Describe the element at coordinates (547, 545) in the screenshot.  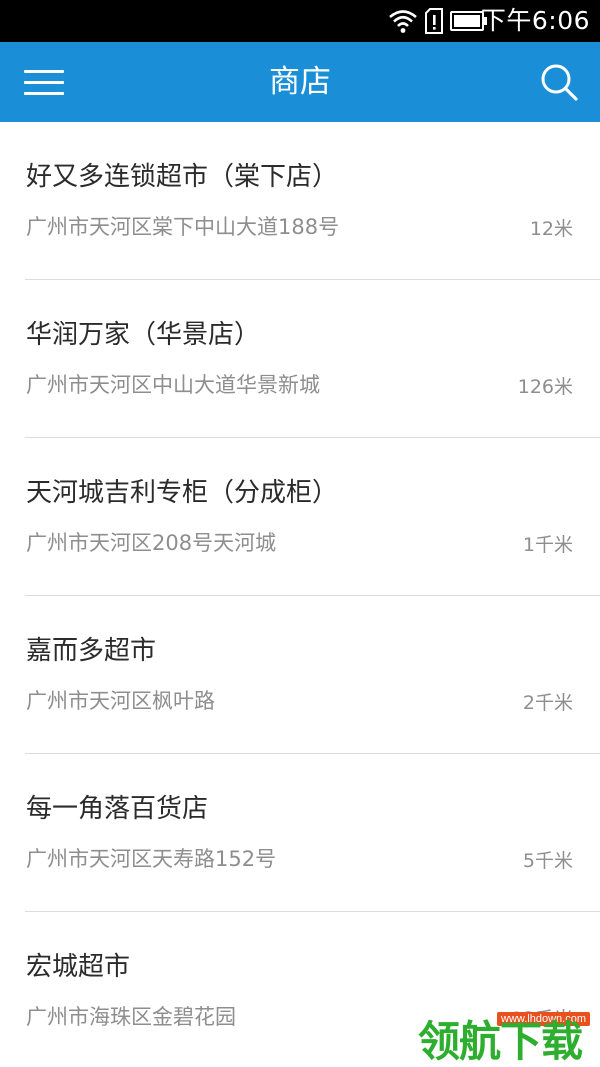
I see `store-distance: 1千米` at that location.